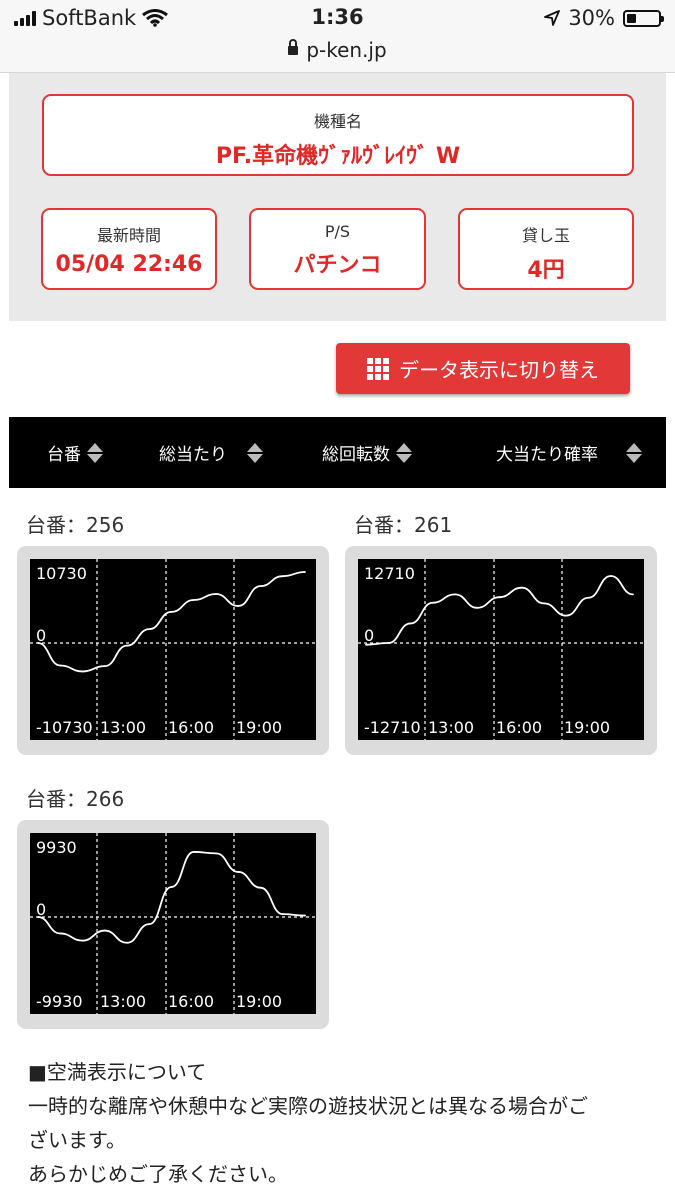  I want to click on y-max-label: 10730, so click(61, 573).